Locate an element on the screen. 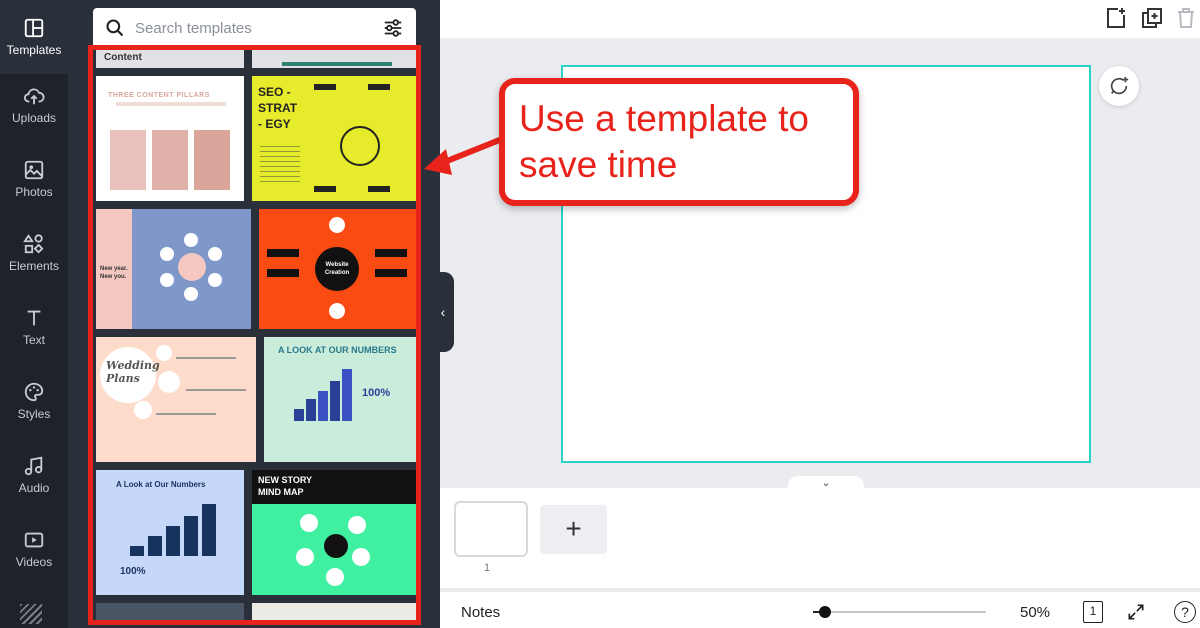  video-icon is located at coordinates (34, 540).